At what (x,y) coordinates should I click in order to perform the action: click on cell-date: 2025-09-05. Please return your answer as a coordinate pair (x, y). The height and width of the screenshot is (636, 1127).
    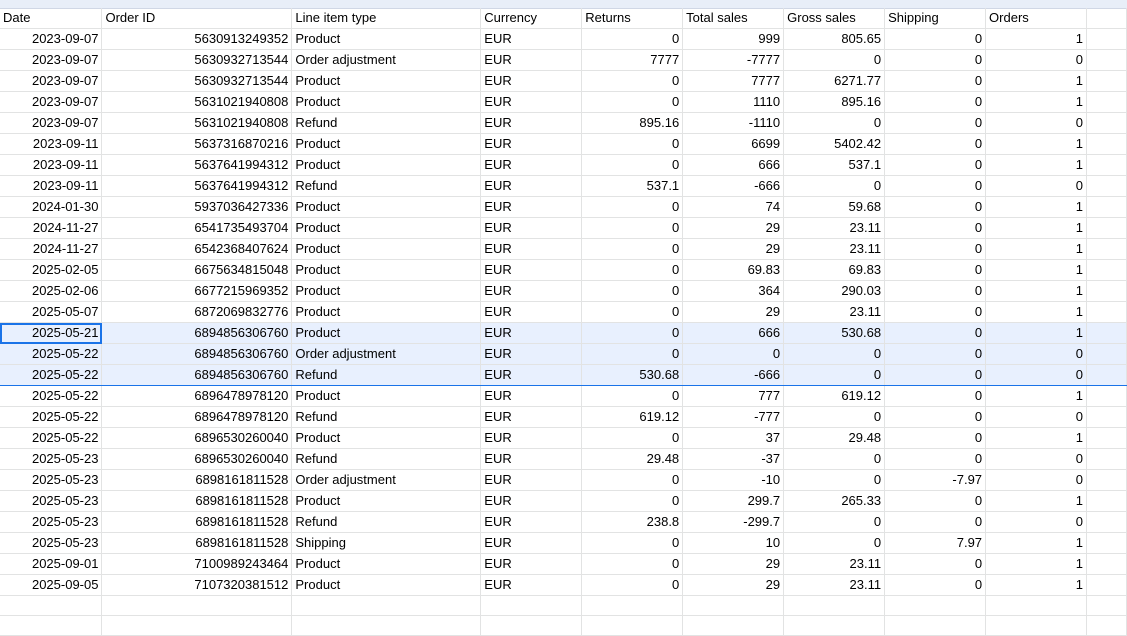
    Looking at the image, I should click on (51, 585).